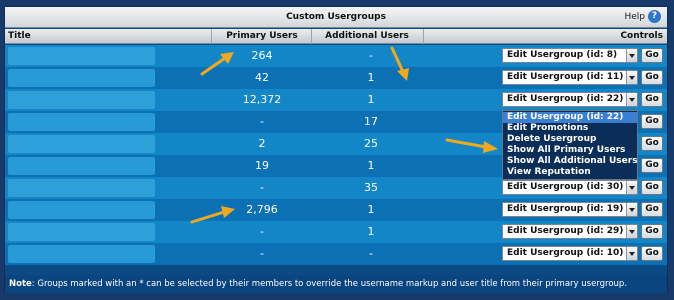  I want to click on note-label: Note, so click(20, 284).